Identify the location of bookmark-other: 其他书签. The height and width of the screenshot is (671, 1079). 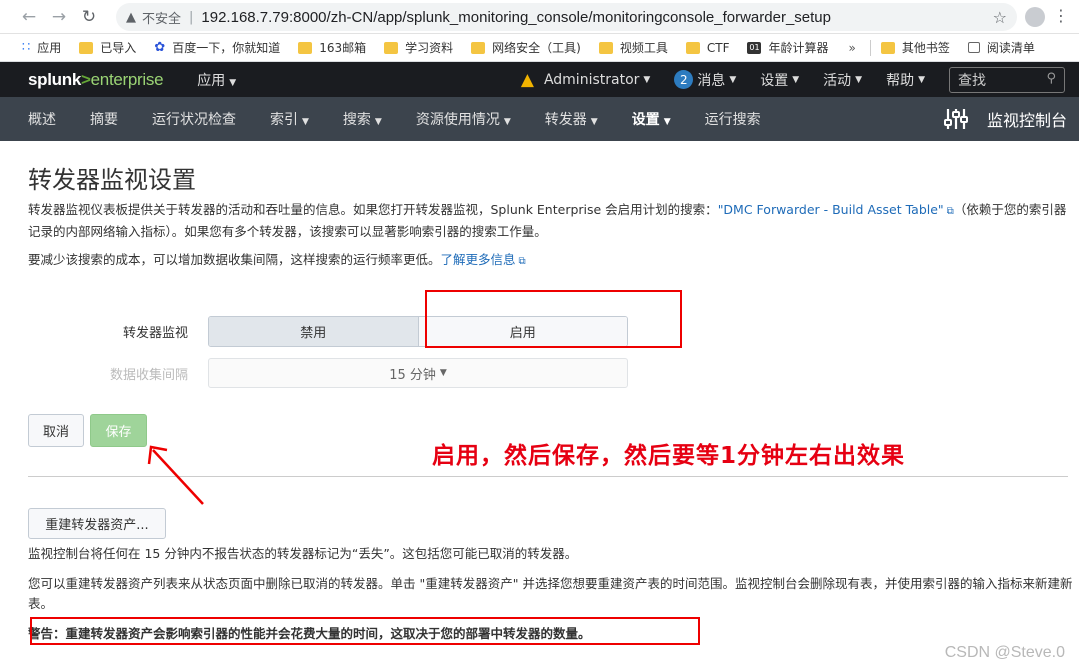
(915, 47).